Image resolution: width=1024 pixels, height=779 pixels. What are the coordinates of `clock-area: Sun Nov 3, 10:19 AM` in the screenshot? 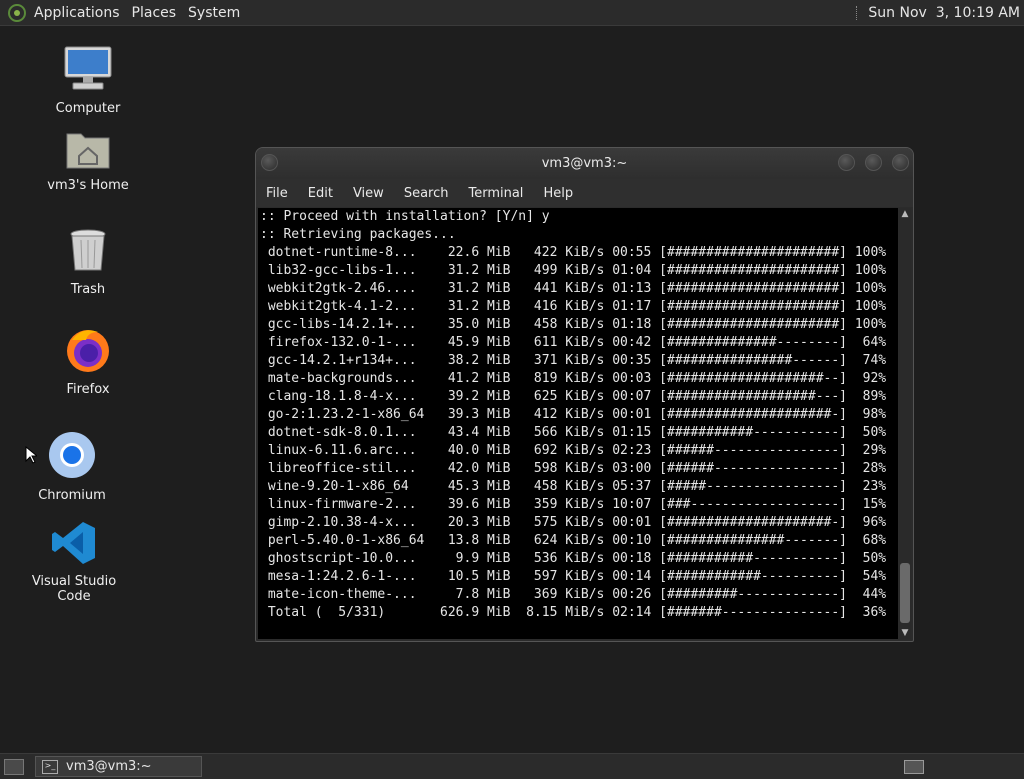 It's located at (938, 12).